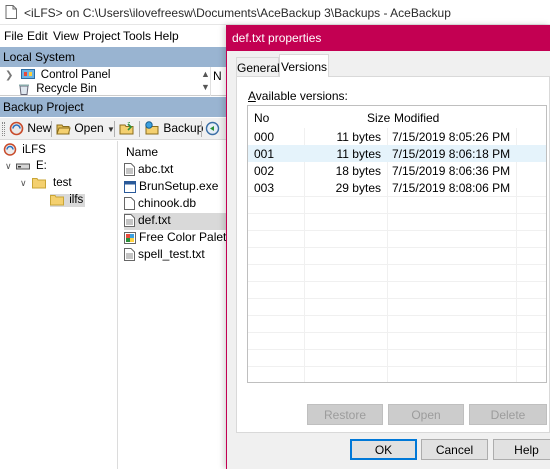  Describe the element at coordinates (89, 128) in the screenshot. I see `open-button-label: Open` at that location.